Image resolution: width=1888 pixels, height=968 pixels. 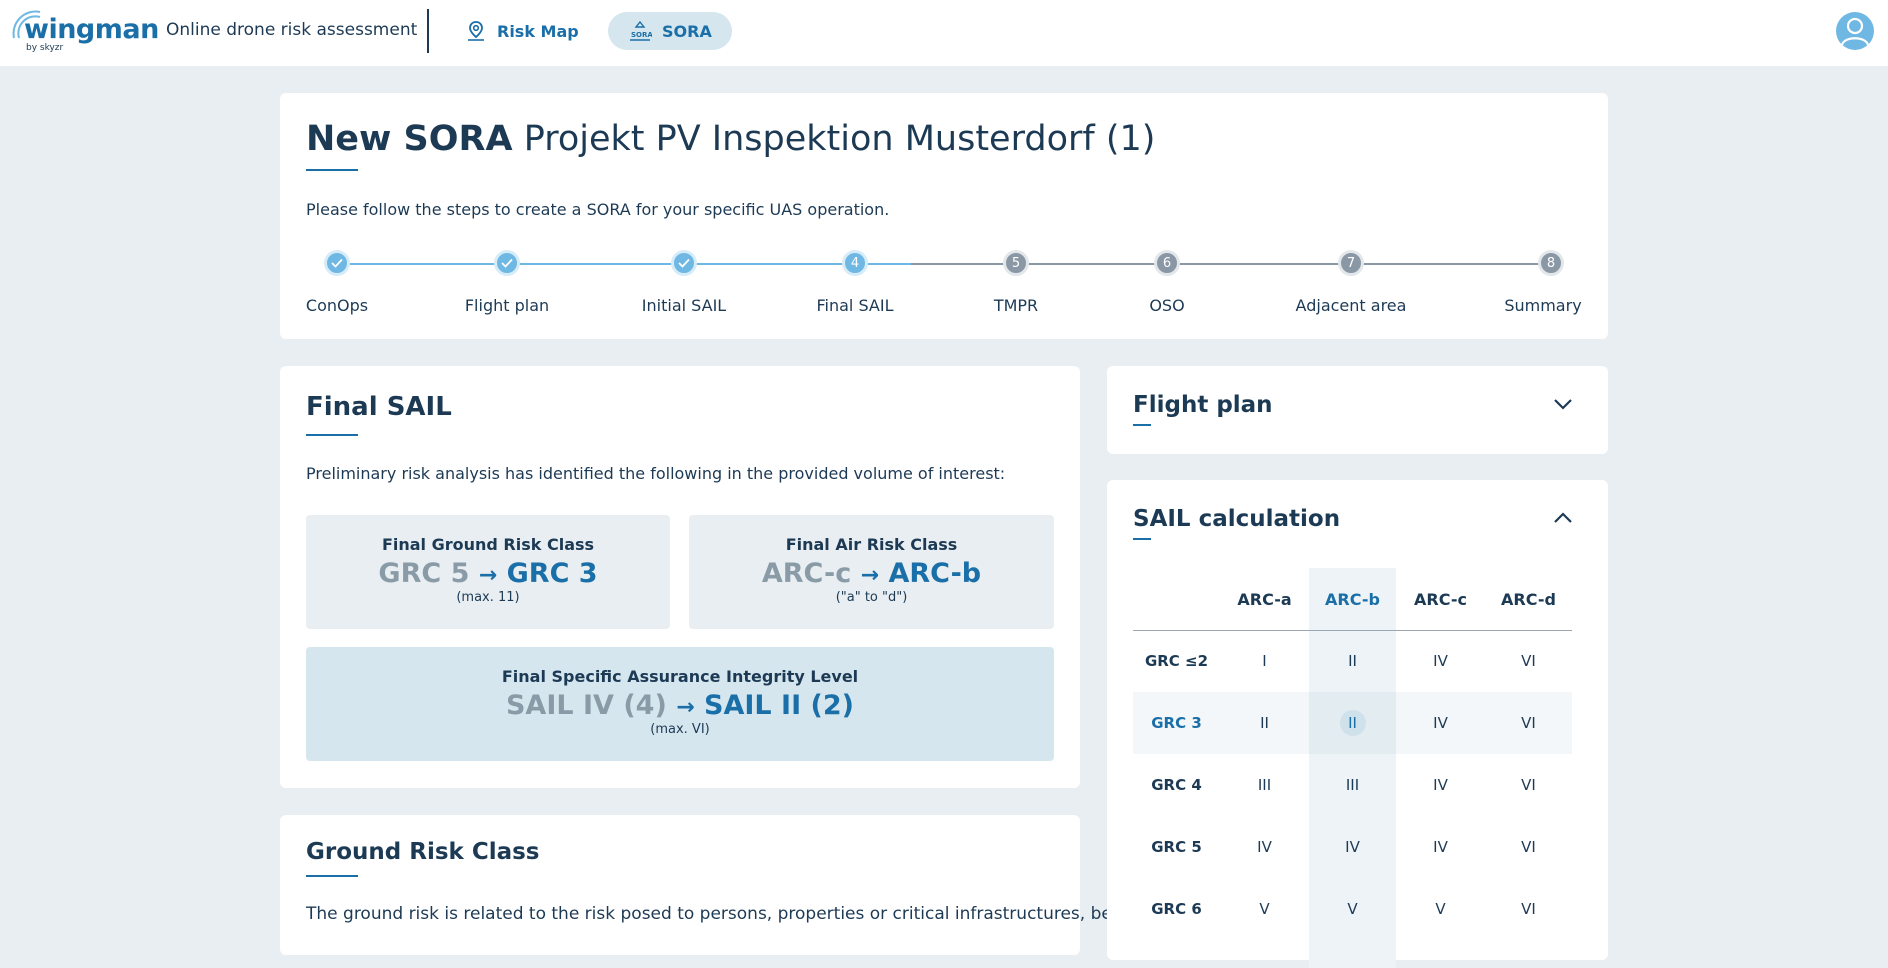 I want to click on step-5-label: TMPR, so click(x=1016, y=305).